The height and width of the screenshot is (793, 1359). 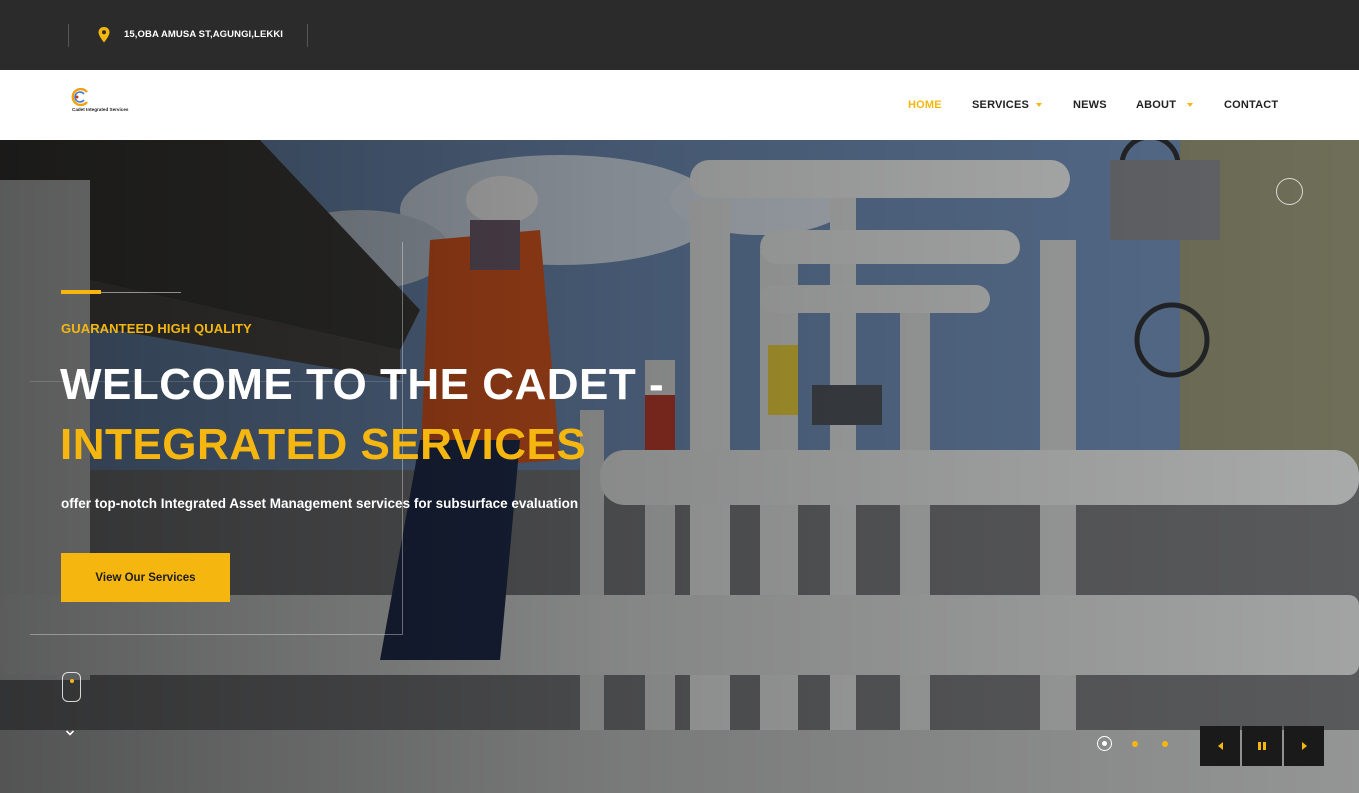 What do you see at coordinates (1289, 191) in the screenshot?
I see `circle-outline-icon` at bounding box center [1289, 191].